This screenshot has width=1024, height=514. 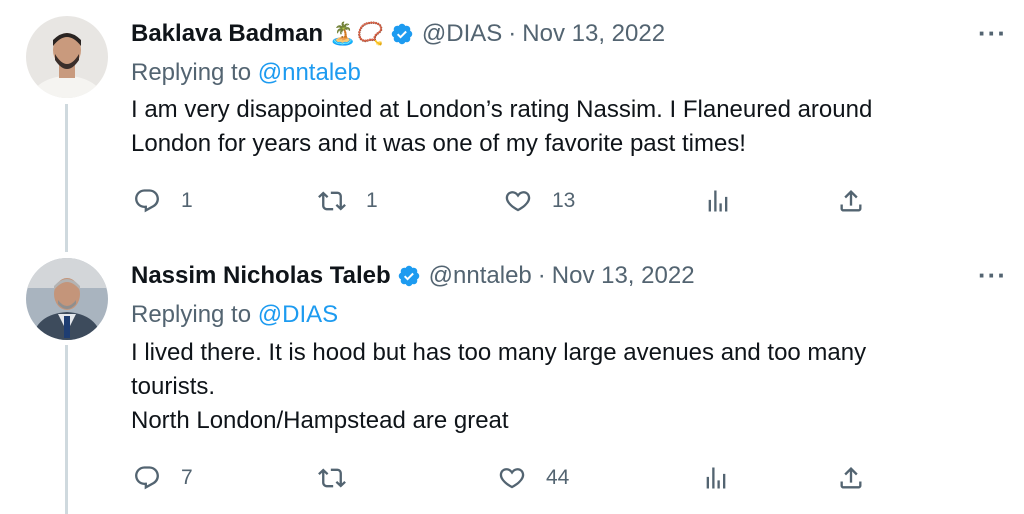 I want to click on reply-count: 7, so click(x=187, y=477).